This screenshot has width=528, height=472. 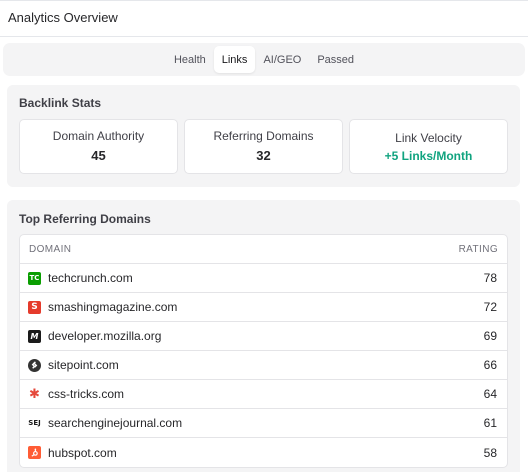 I want to click on table-row: ✱ css-tricks.com 64, so click(x=263, y=394).